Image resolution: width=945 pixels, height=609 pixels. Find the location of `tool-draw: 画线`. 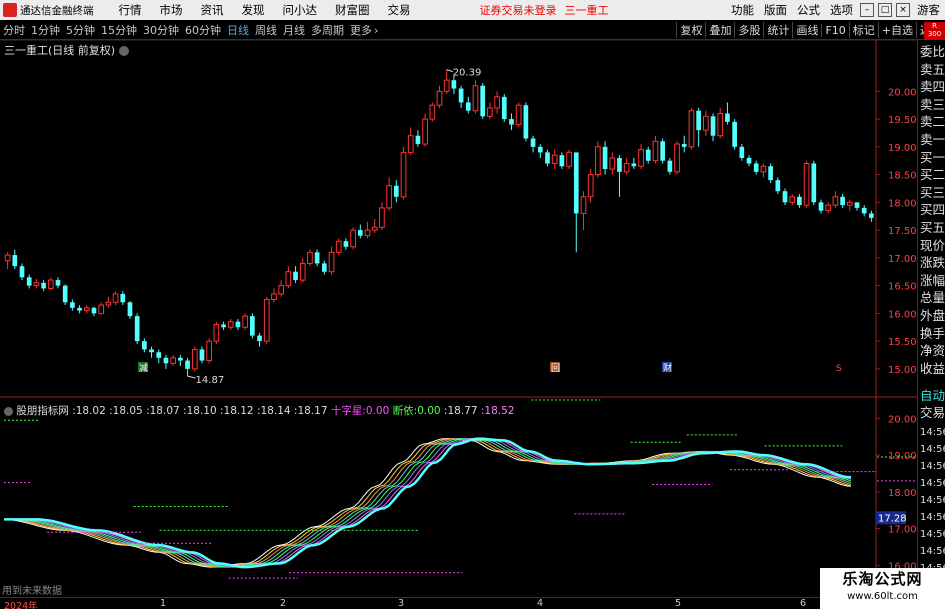

tool-draw: 画线 is located at coordinates (806, 30).